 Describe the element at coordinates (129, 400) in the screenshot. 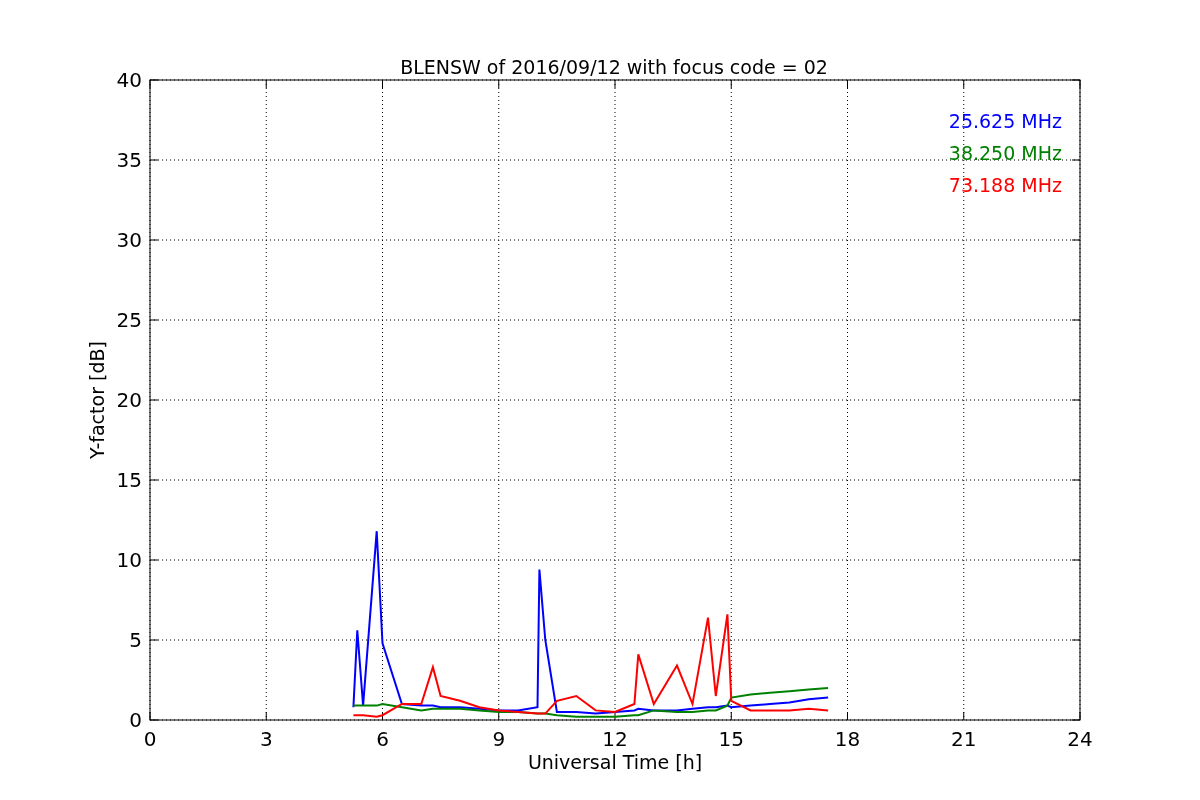

I see `y-tick-label: 20` at that location.